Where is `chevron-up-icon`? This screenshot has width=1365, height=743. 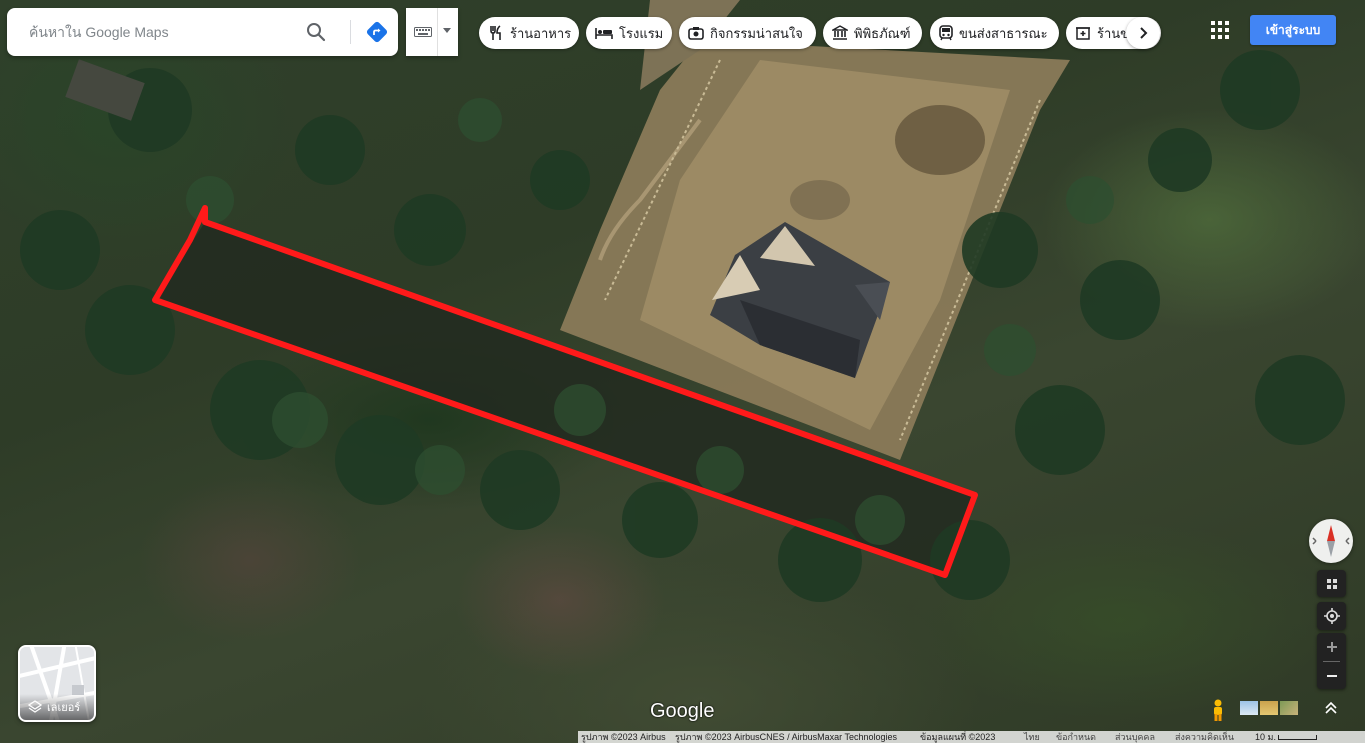
chevron-up-icon is located at coordinates (1331, 707).